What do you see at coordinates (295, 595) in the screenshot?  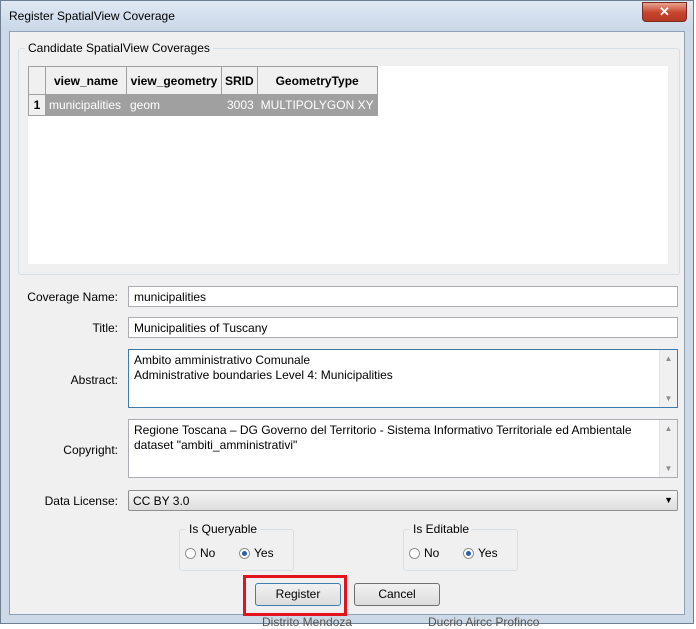 I see `highlight-box` at bounding box center [295, 595].